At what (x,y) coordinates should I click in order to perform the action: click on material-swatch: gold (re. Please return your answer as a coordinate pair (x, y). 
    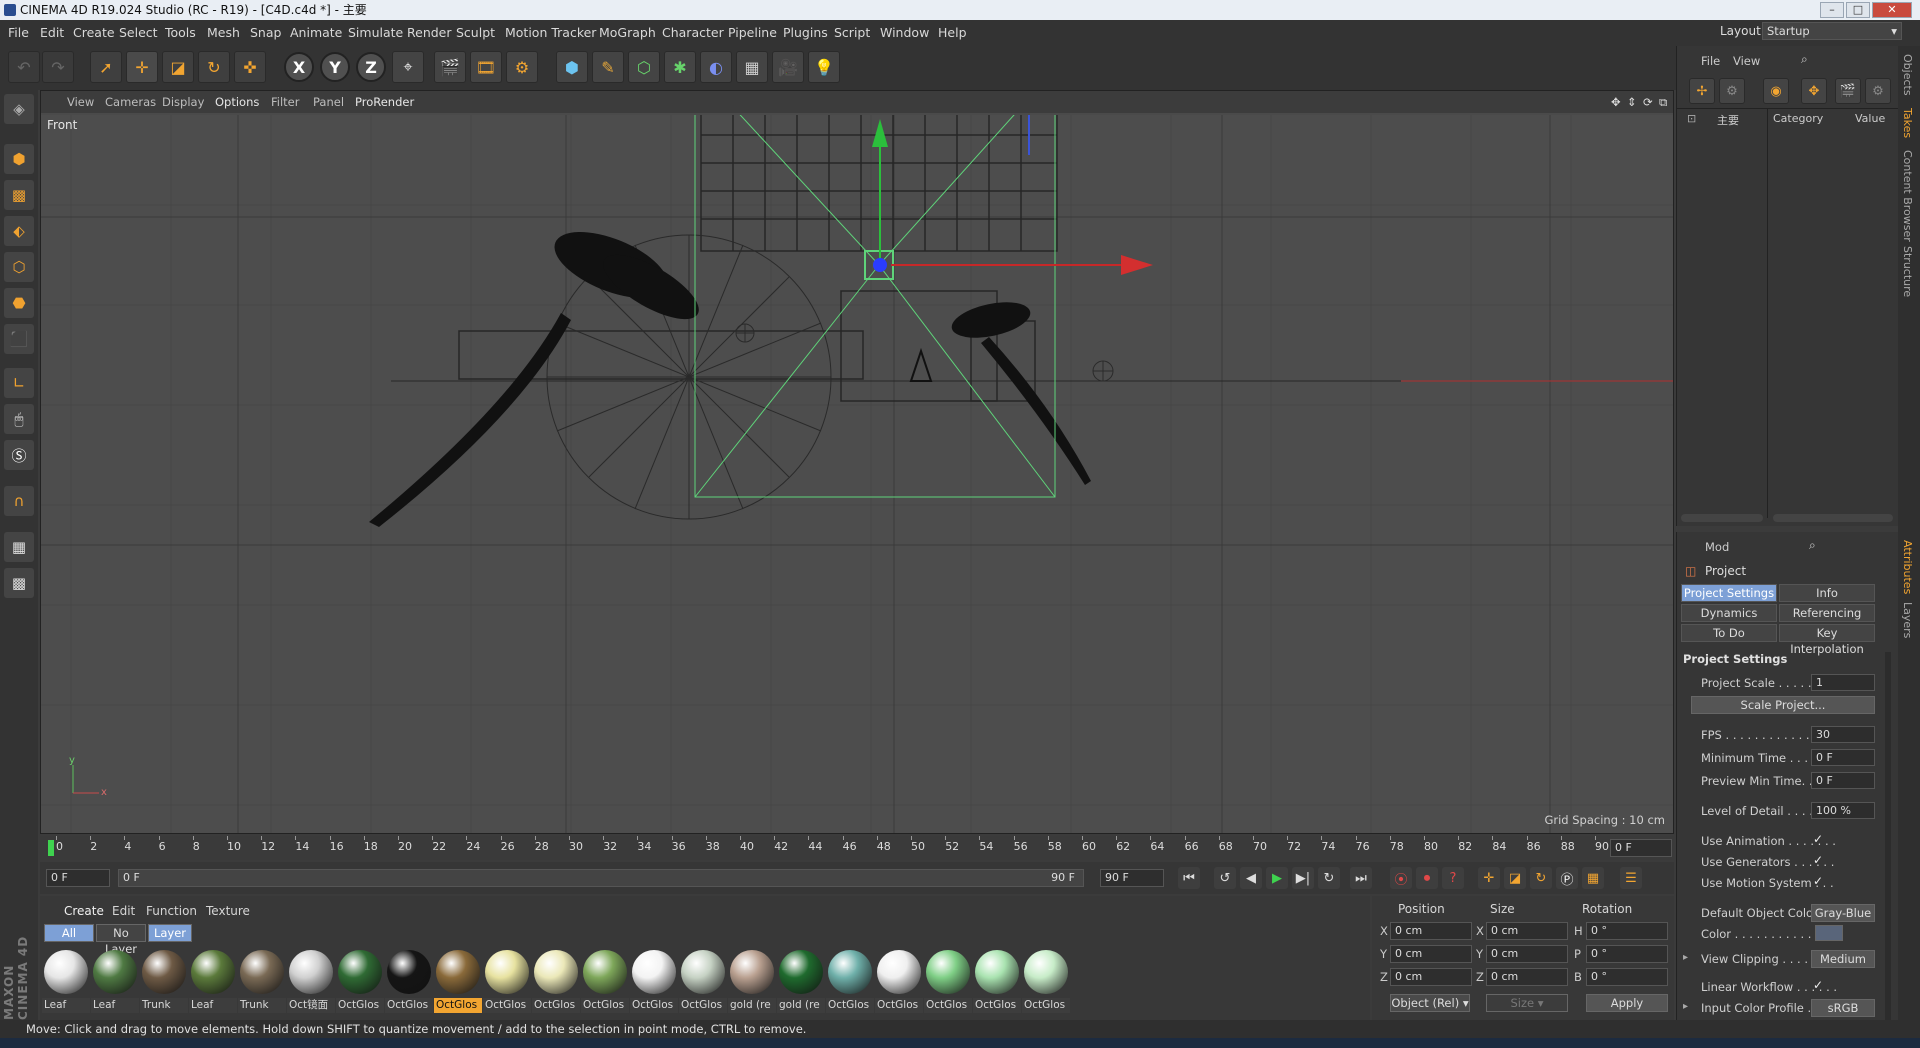
    Looking at the image, I should click on (752, 981).